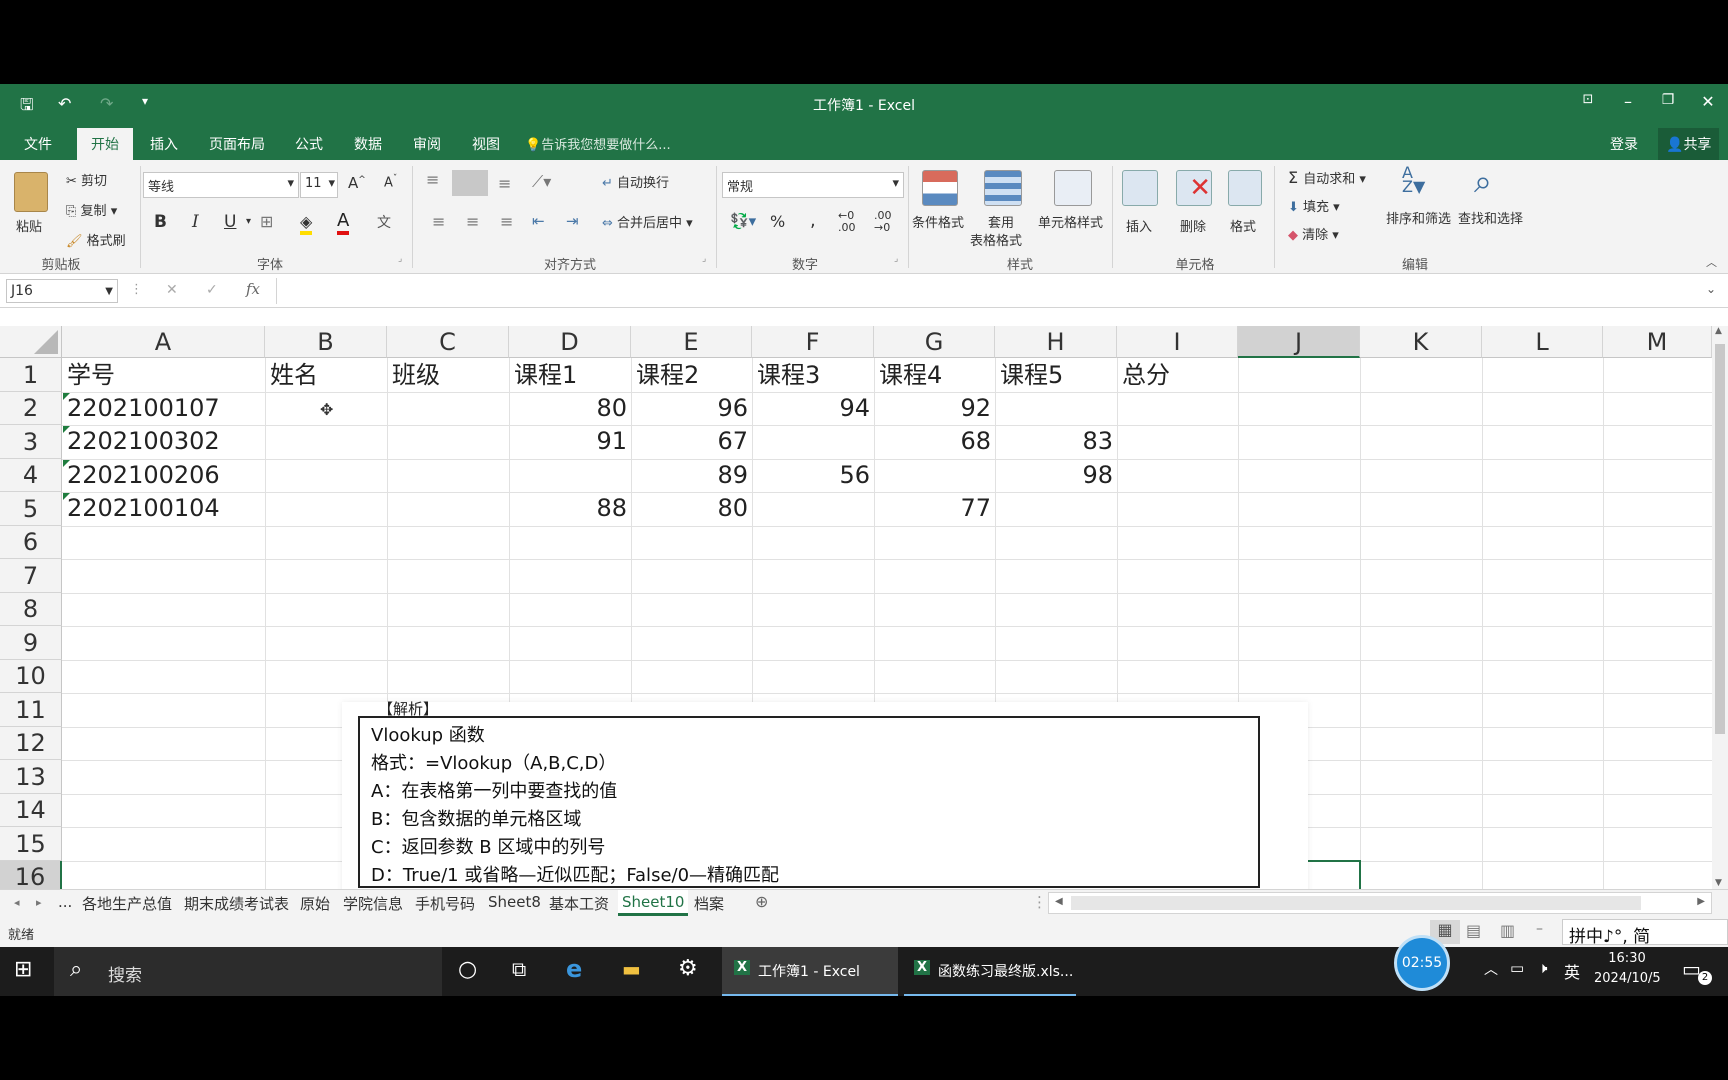 Image resolution: width=1728 pixels, height=1080 pixels. Describe the element at coordinates (1245, 188) in the screenshot. I see `format-cells-icon` at that location.